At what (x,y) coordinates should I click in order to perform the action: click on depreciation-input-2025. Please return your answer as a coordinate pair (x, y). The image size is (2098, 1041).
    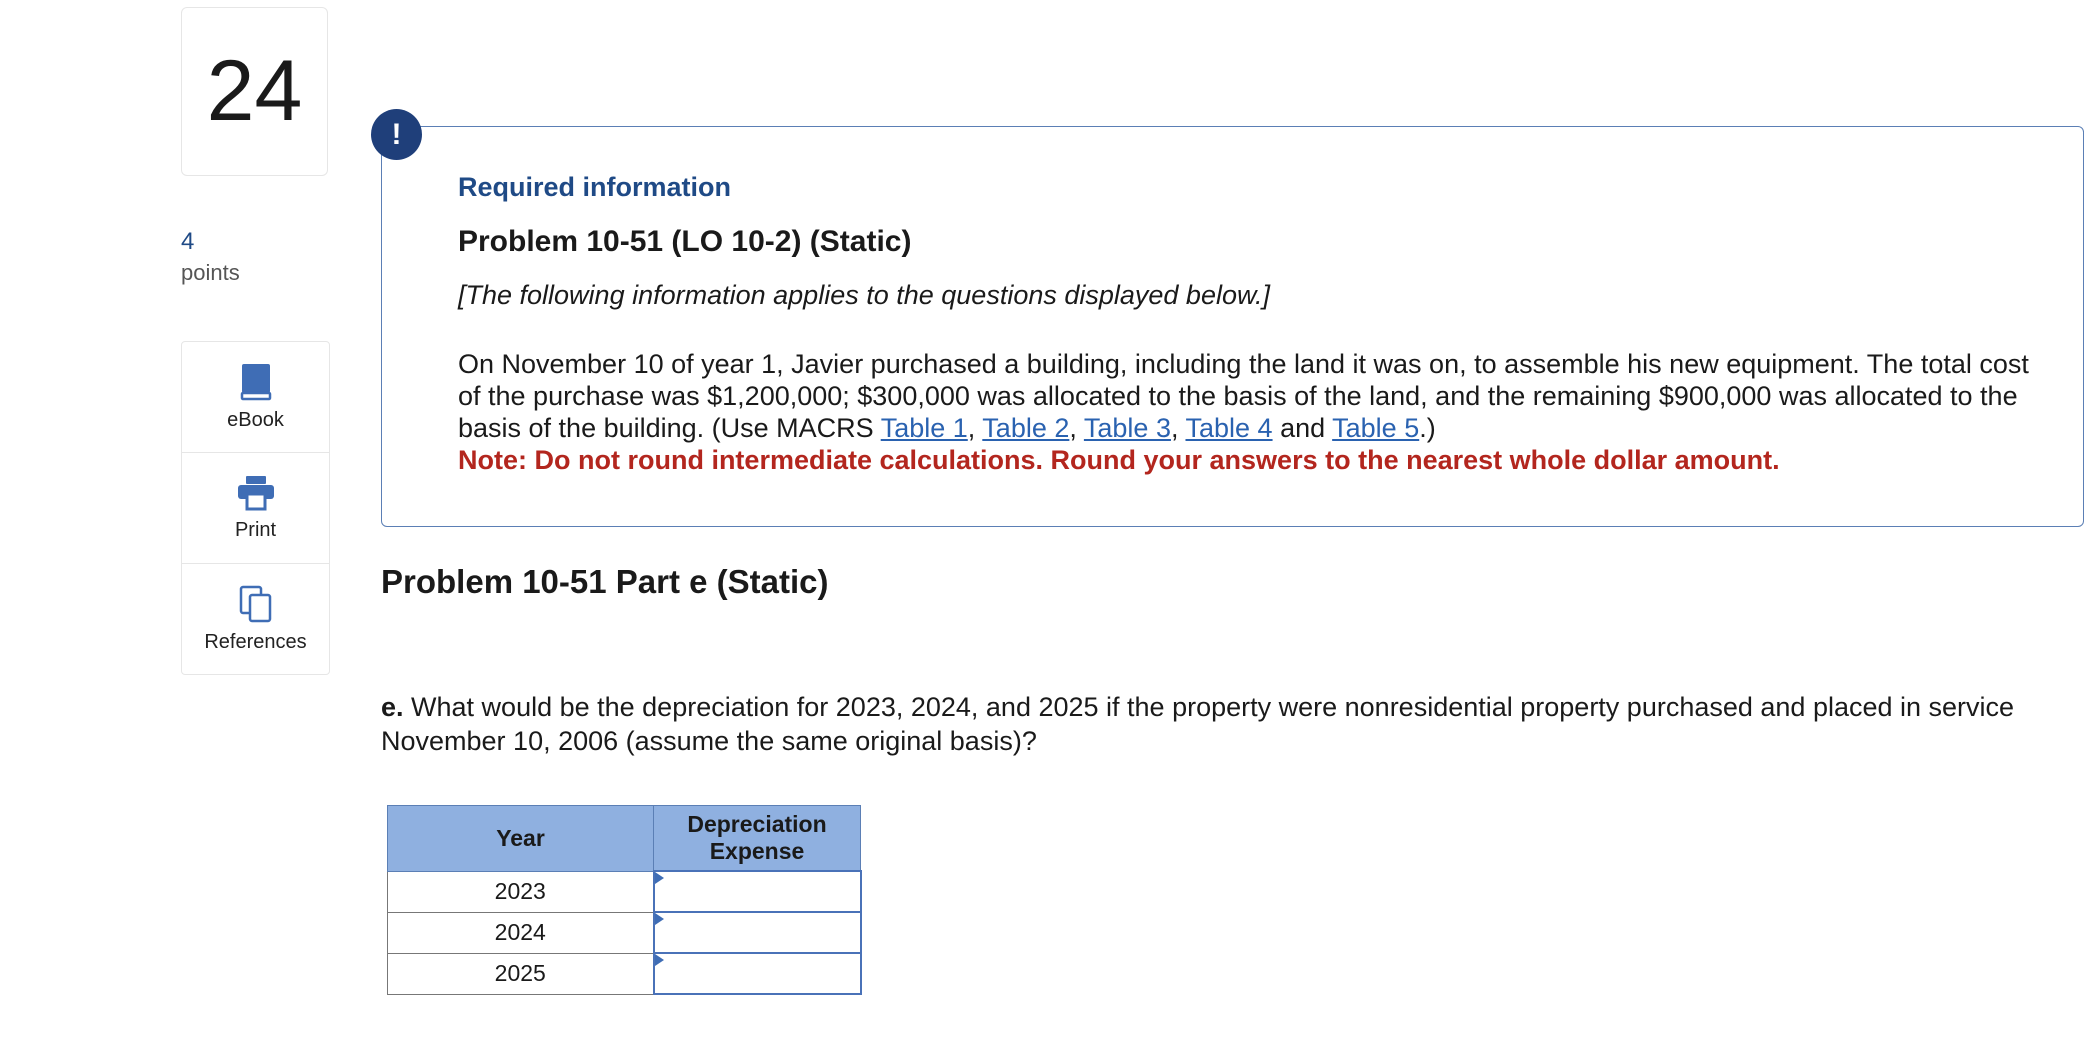
    Looking at the image, I should click on (757, 973).